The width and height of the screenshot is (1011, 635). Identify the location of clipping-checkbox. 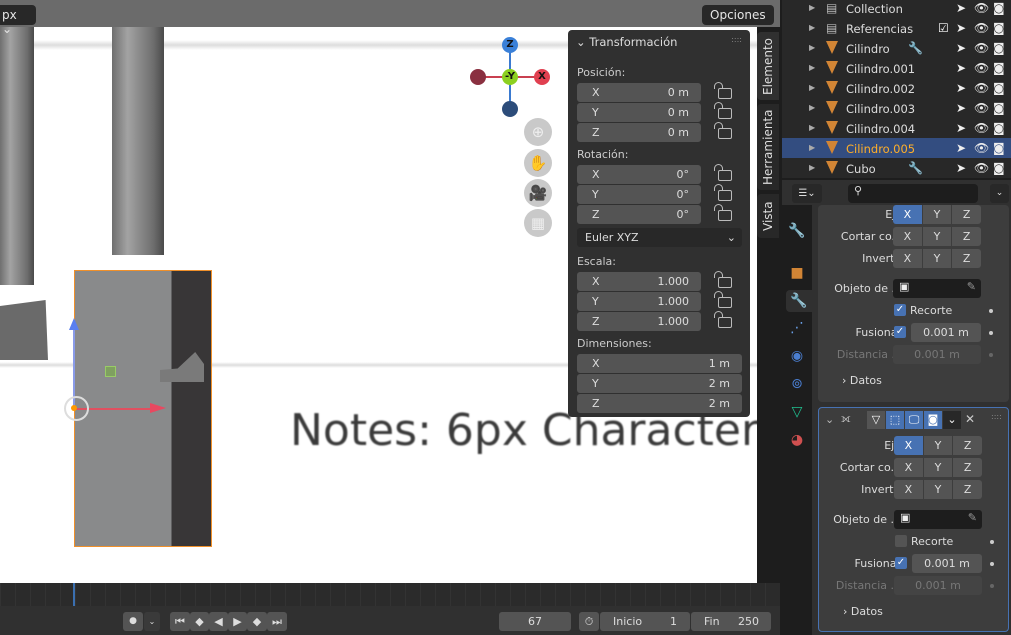
(901, 541).